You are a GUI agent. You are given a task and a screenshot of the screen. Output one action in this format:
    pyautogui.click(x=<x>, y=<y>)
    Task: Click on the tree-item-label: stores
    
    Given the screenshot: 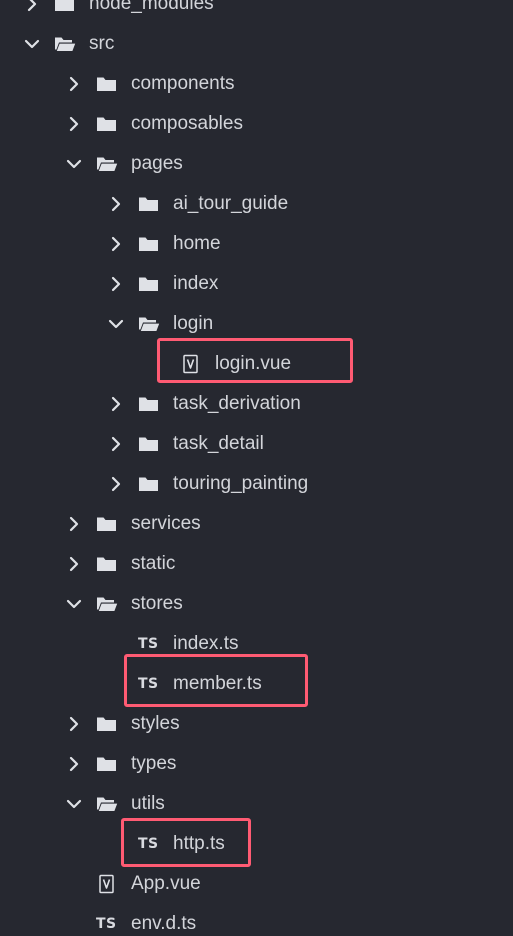 What is the action you would take?
    pyautogui.click(x=157, y=603)
    